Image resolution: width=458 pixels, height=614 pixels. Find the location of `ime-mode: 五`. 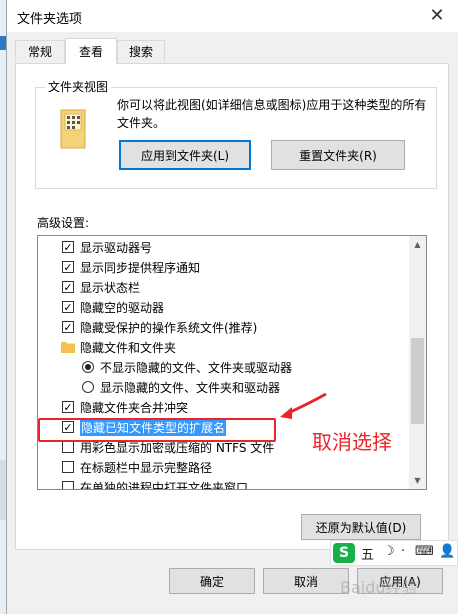

ime-mode: 五 is located at coordinates (367, 553).